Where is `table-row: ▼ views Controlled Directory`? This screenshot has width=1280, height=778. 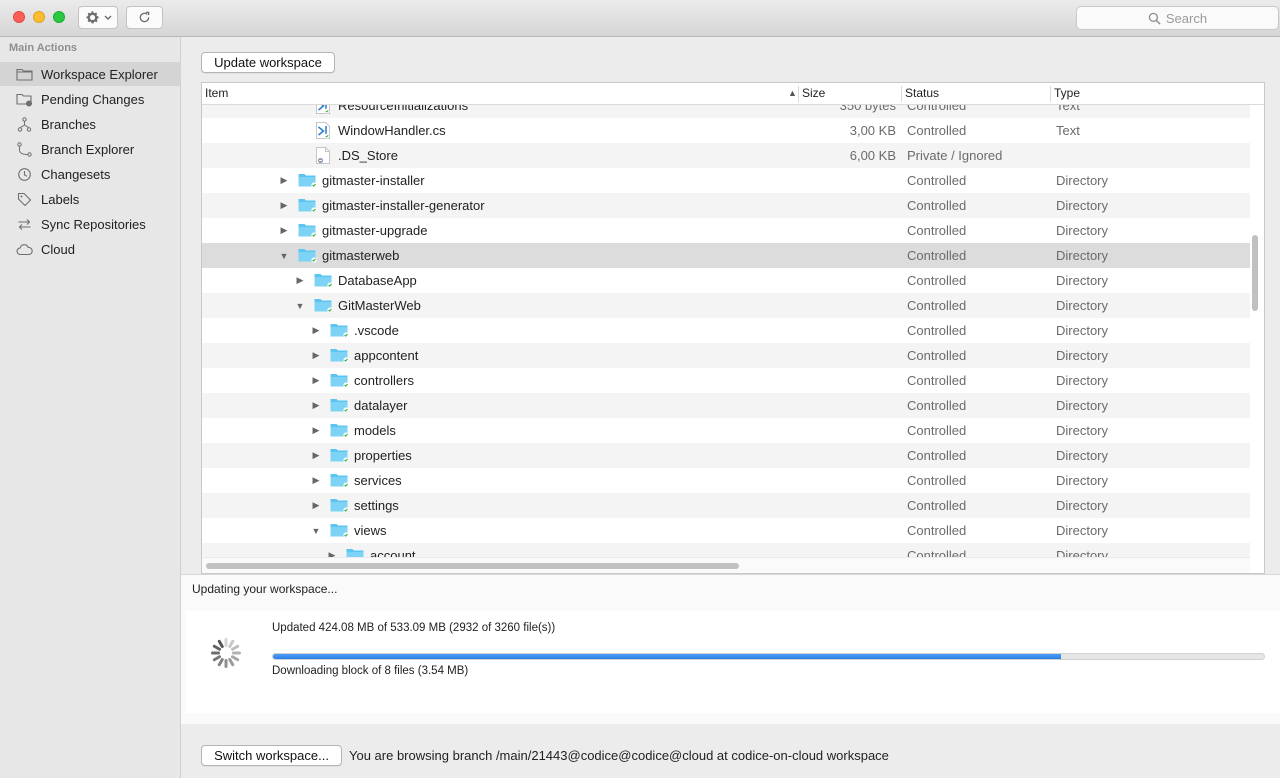
table-row: ▼ views Controlled Directory is located at coordinates (726, 530).